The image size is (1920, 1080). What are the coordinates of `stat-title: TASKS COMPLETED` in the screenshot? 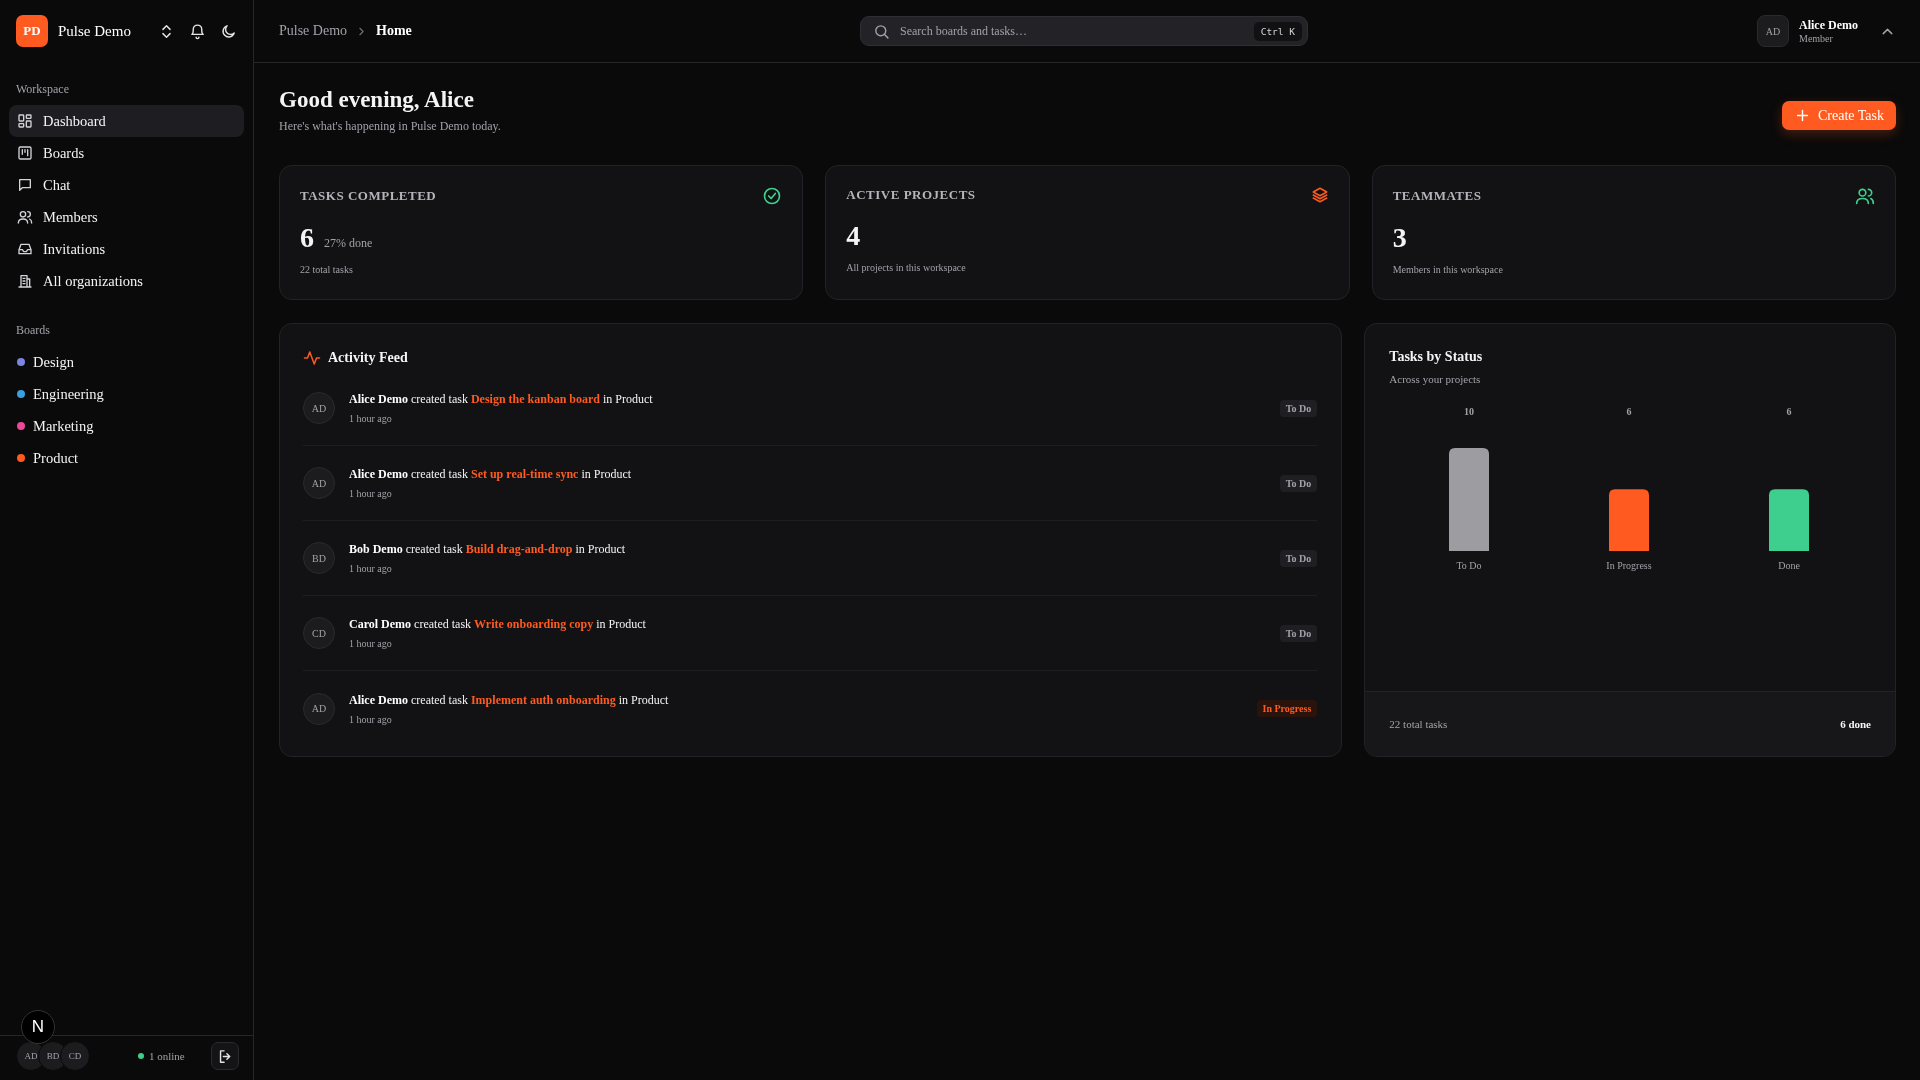 It's located at (368, 196).